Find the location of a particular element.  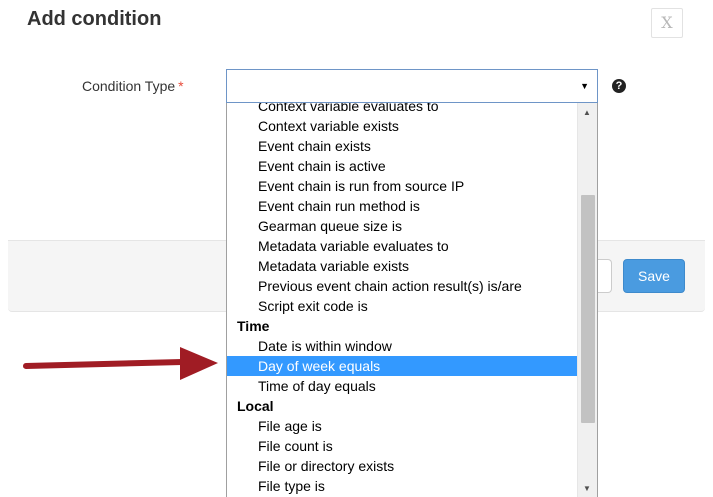

condition-type-label: Condition Type * is located at coordinates (133, 86).